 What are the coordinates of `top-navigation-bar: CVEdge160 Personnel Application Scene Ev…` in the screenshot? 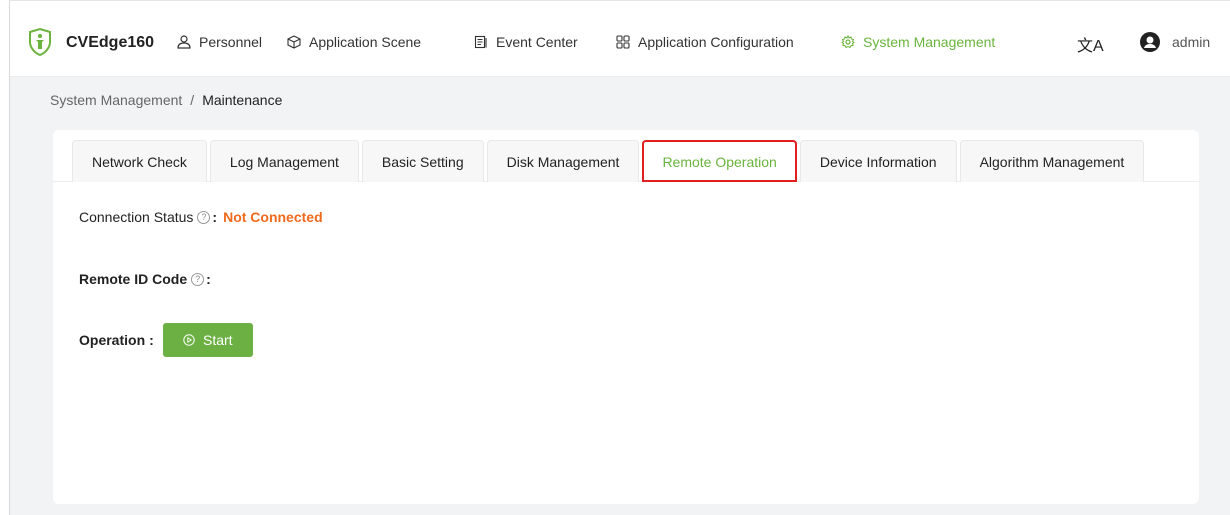 It's located at (620, 39).